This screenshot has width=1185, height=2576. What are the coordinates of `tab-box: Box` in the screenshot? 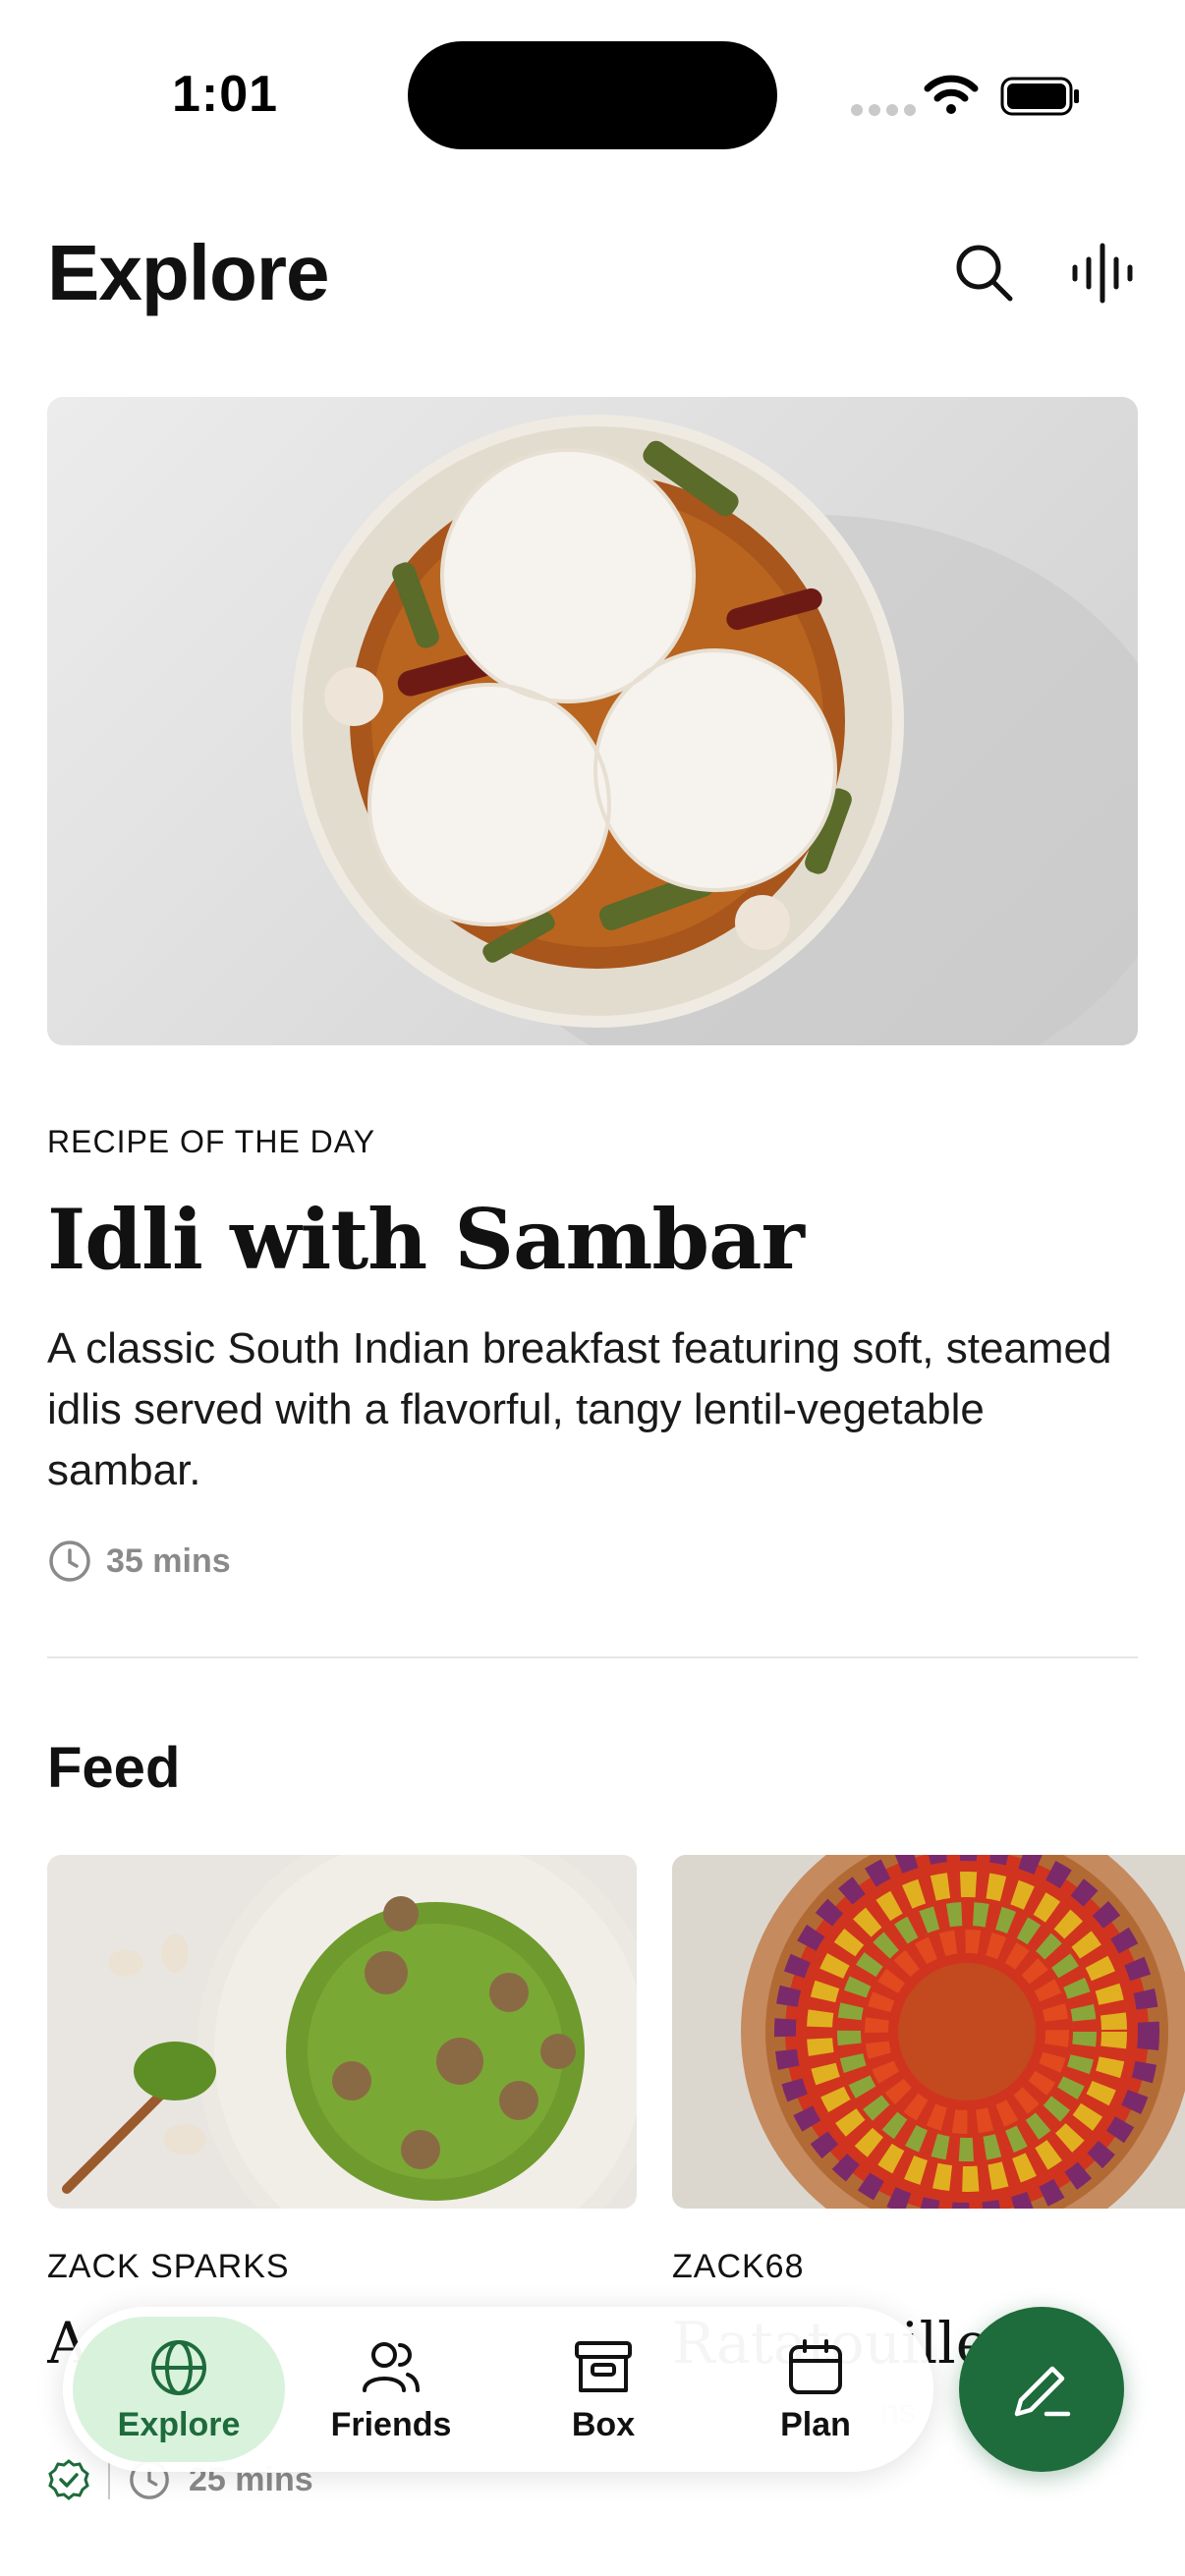 It's located at (603, 2389).